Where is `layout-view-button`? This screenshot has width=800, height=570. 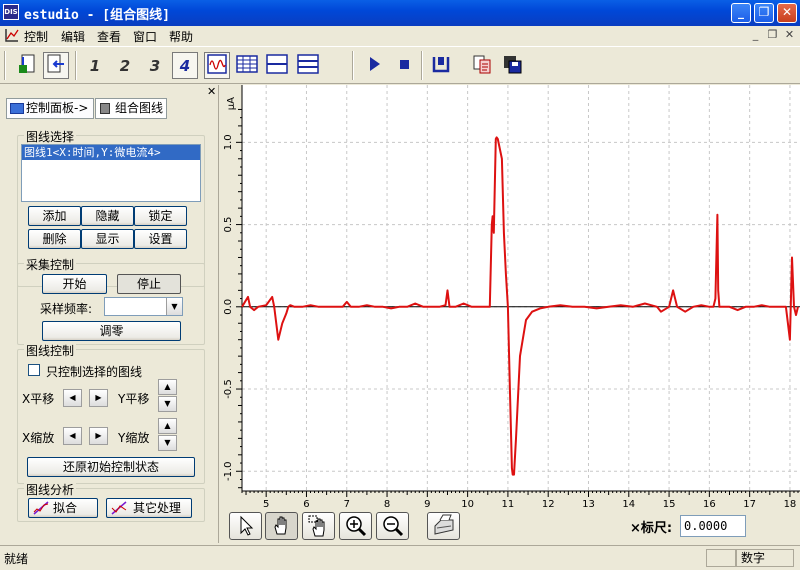
layout-view-button is located at coordinates (308, 65).